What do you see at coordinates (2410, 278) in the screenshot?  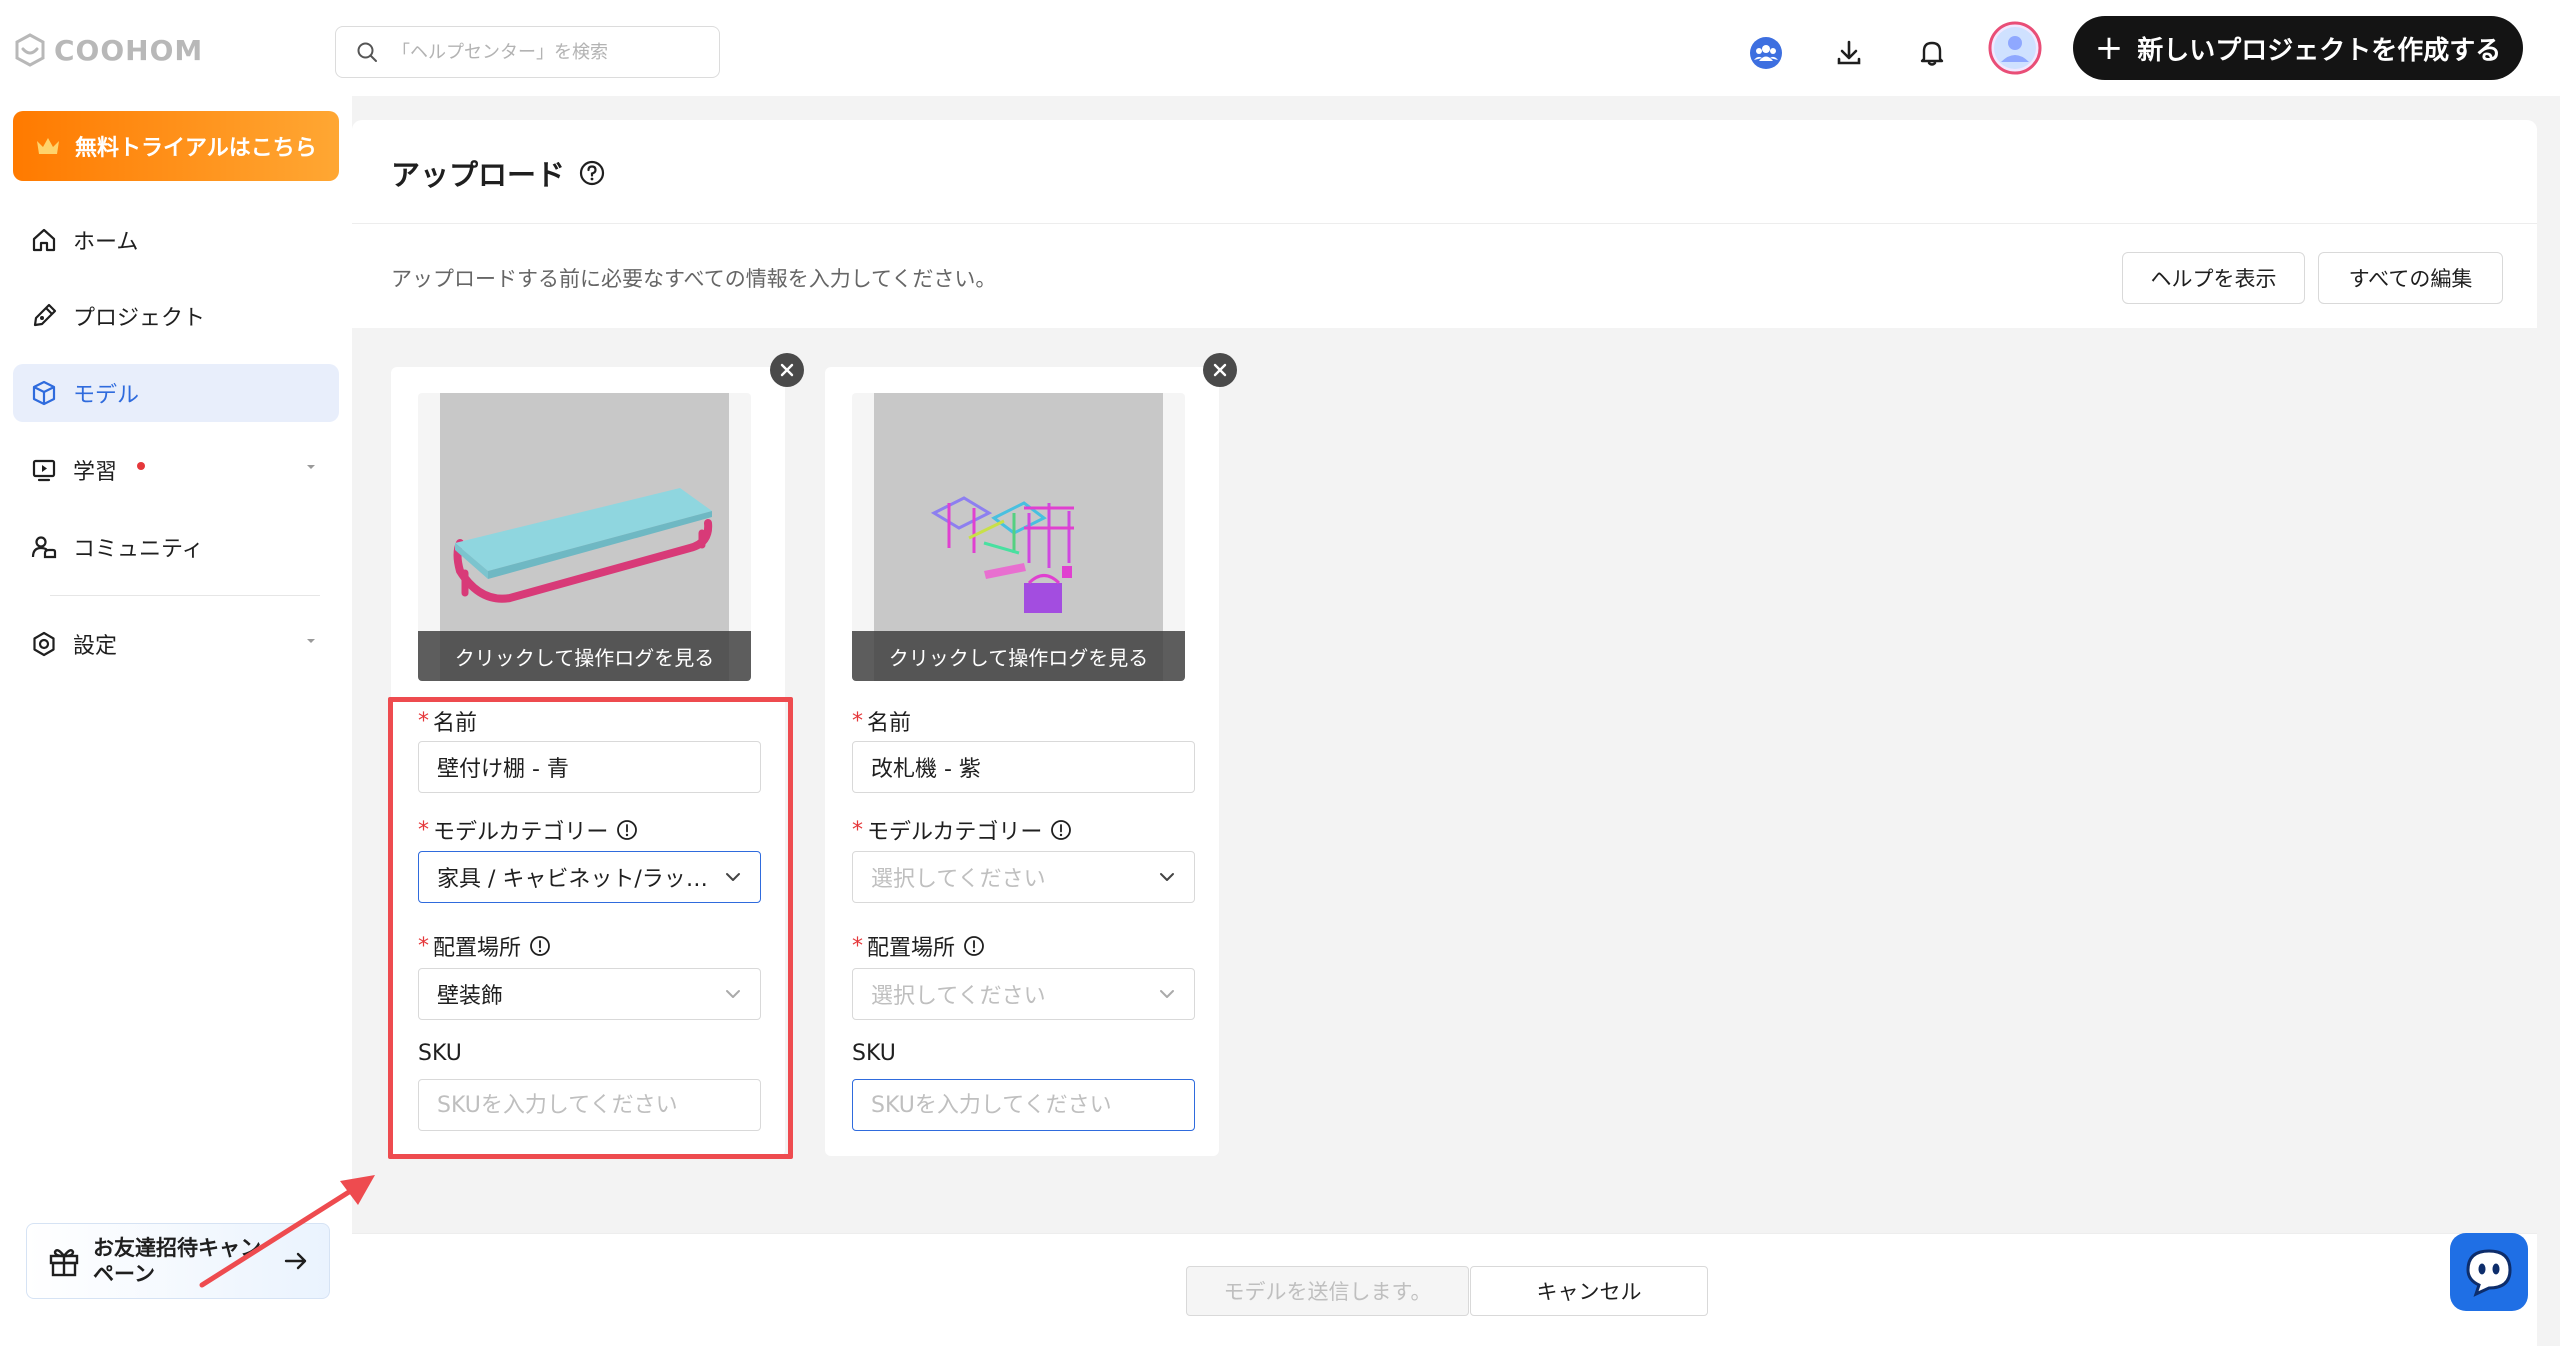 I see `edit-all-button: すべての編集` at bounding box center [2410, 278].